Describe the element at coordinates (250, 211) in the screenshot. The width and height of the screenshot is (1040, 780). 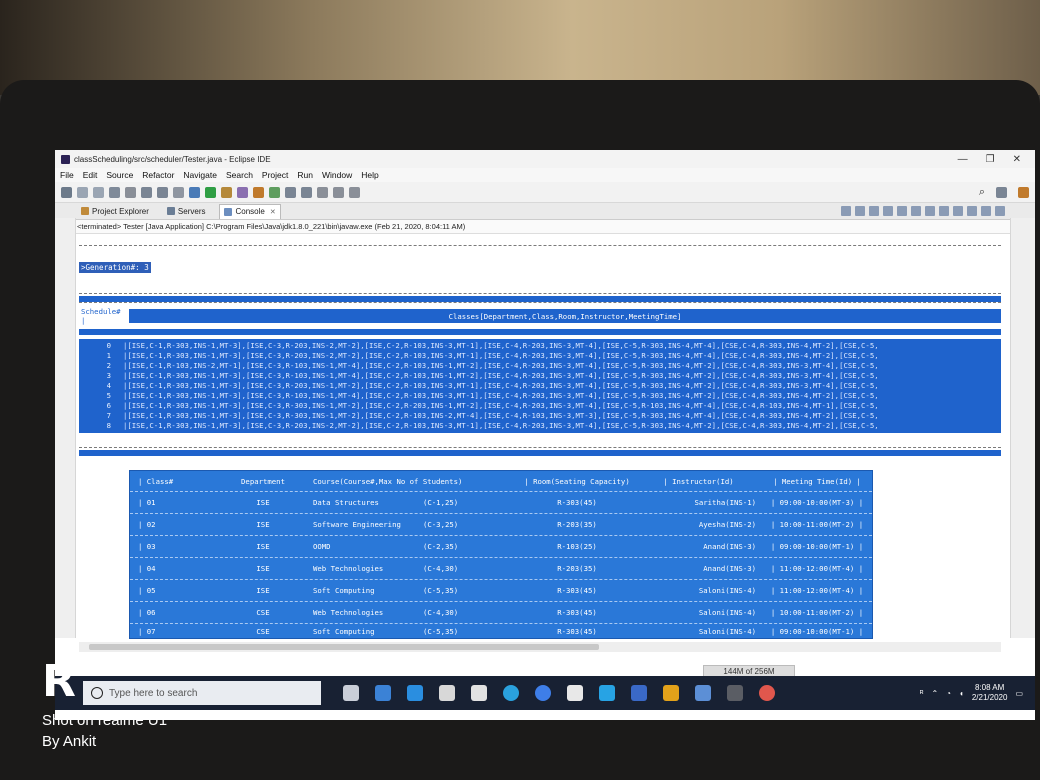
I see `tab-console: Console ✕` at that location.